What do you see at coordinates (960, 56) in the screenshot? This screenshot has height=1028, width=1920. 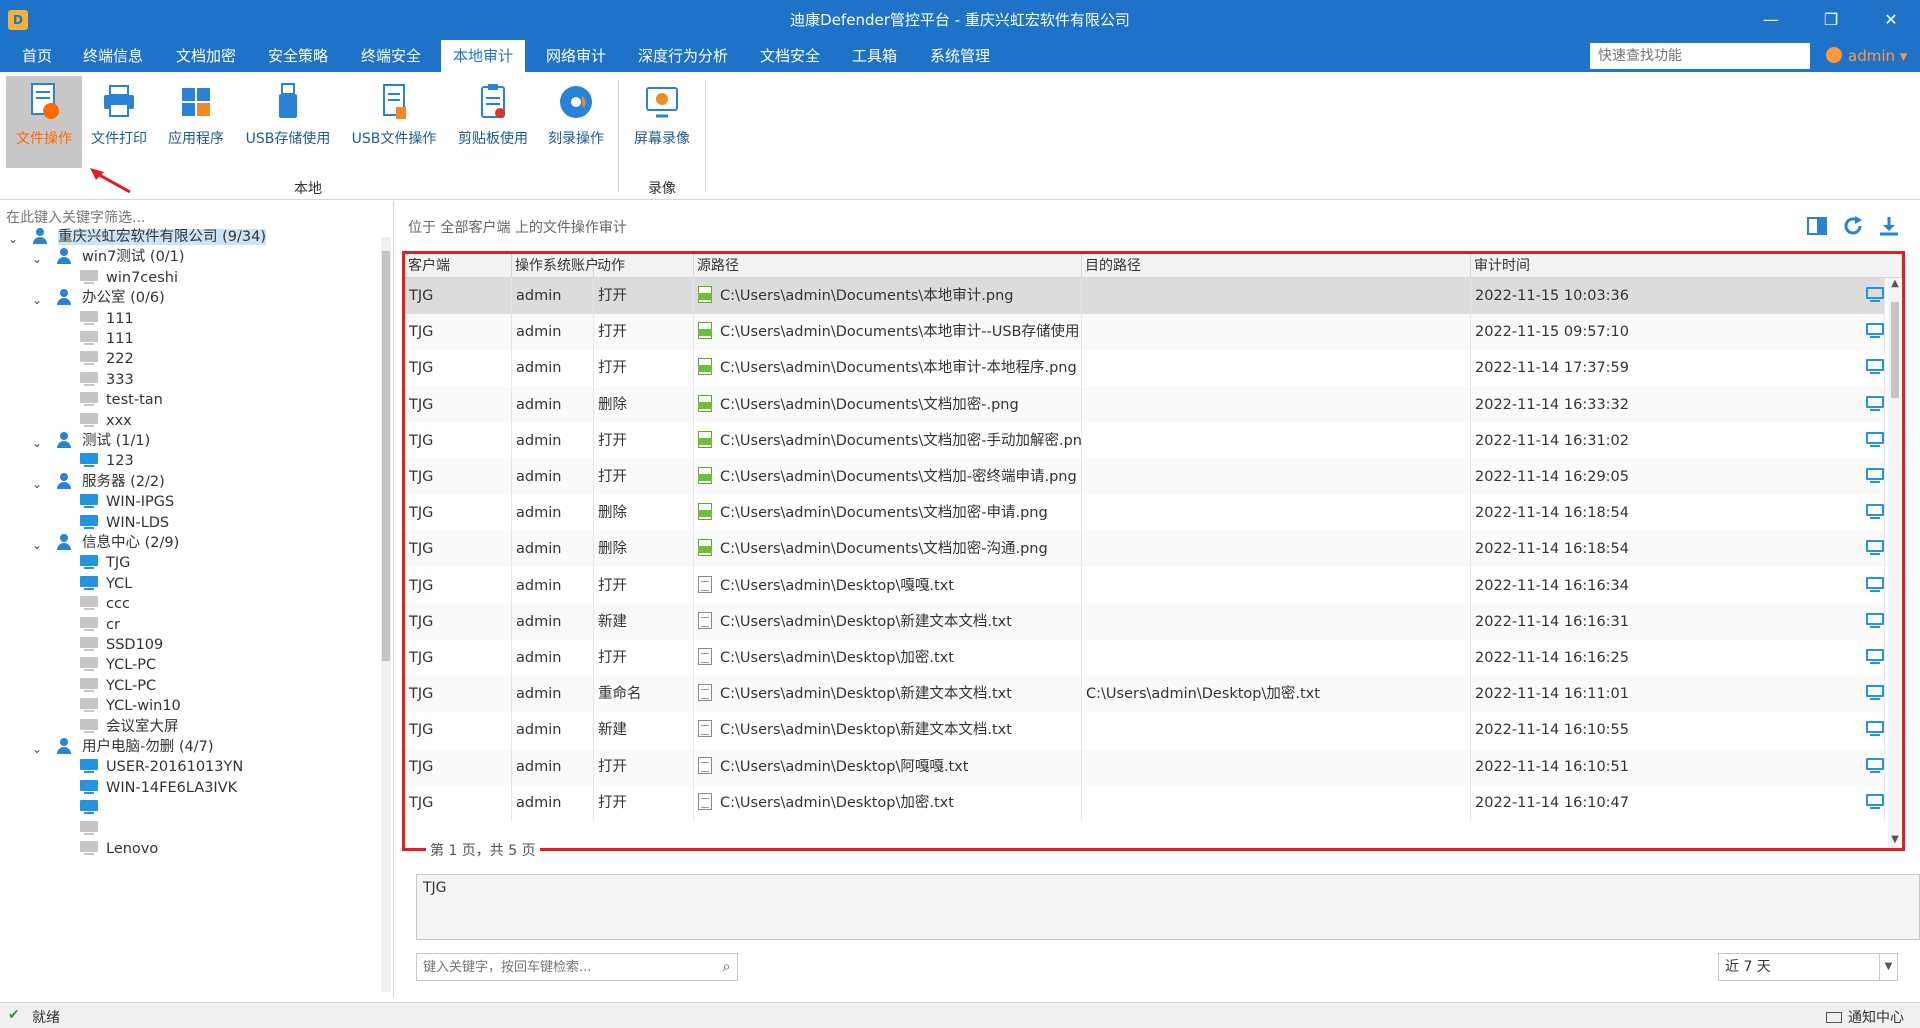 I see `menu-system-management: 系统管理` at bounding box center [960, 56].